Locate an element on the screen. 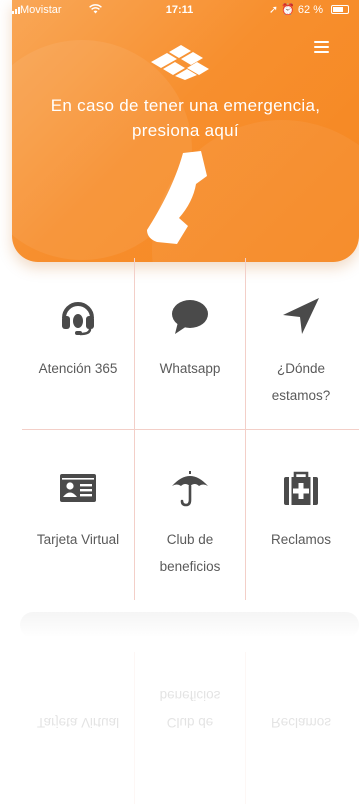  location-icon: ➚ is located at coordinates (273, 10).